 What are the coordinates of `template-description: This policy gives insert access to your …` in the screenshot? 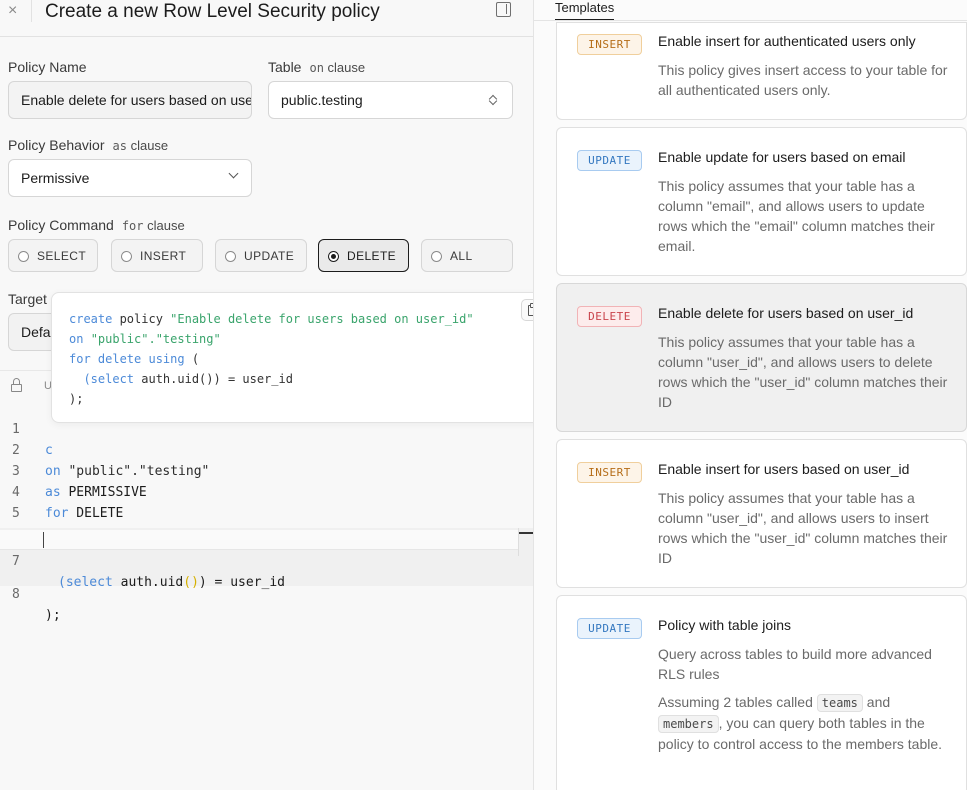 It's located at (803, 80).